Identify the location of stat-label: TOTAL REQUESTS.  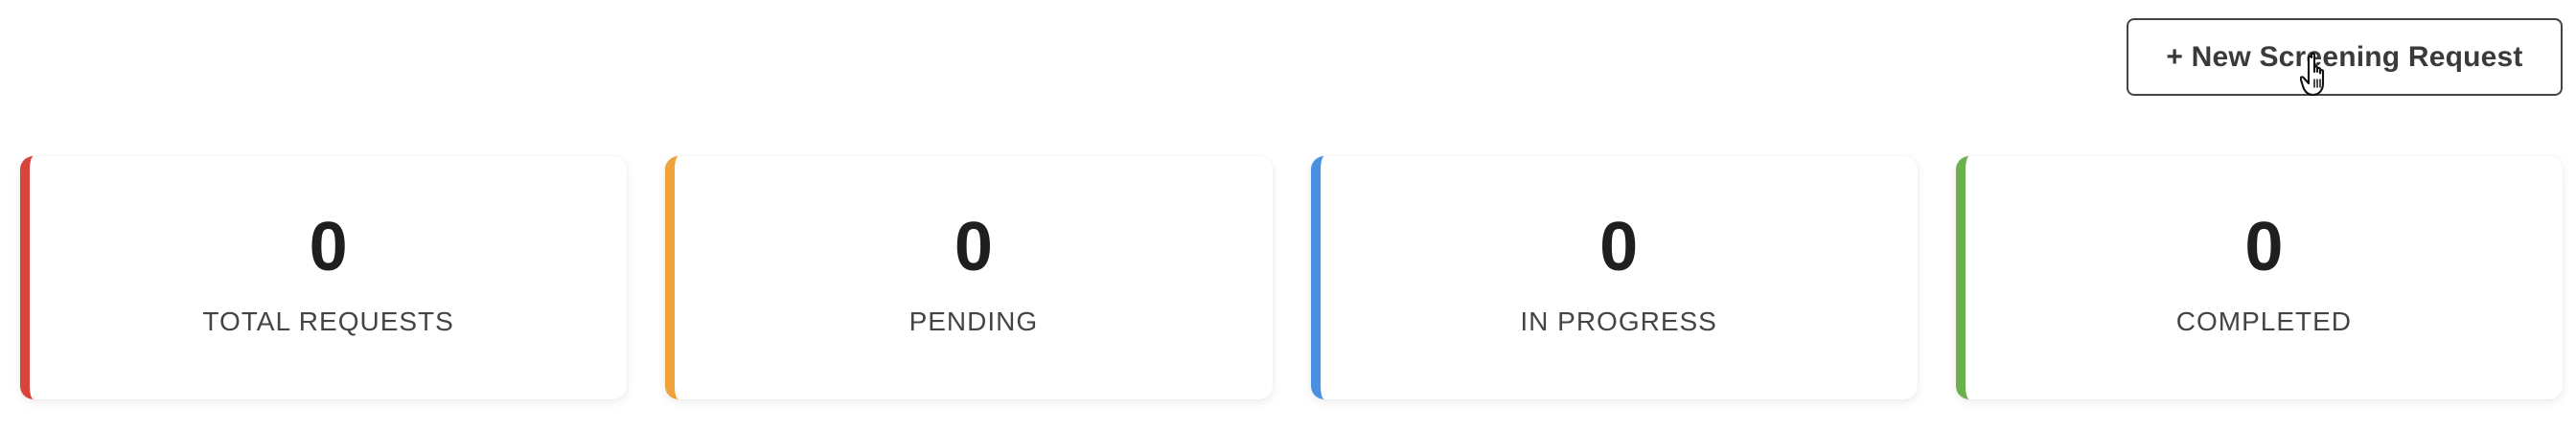
(328, 321).